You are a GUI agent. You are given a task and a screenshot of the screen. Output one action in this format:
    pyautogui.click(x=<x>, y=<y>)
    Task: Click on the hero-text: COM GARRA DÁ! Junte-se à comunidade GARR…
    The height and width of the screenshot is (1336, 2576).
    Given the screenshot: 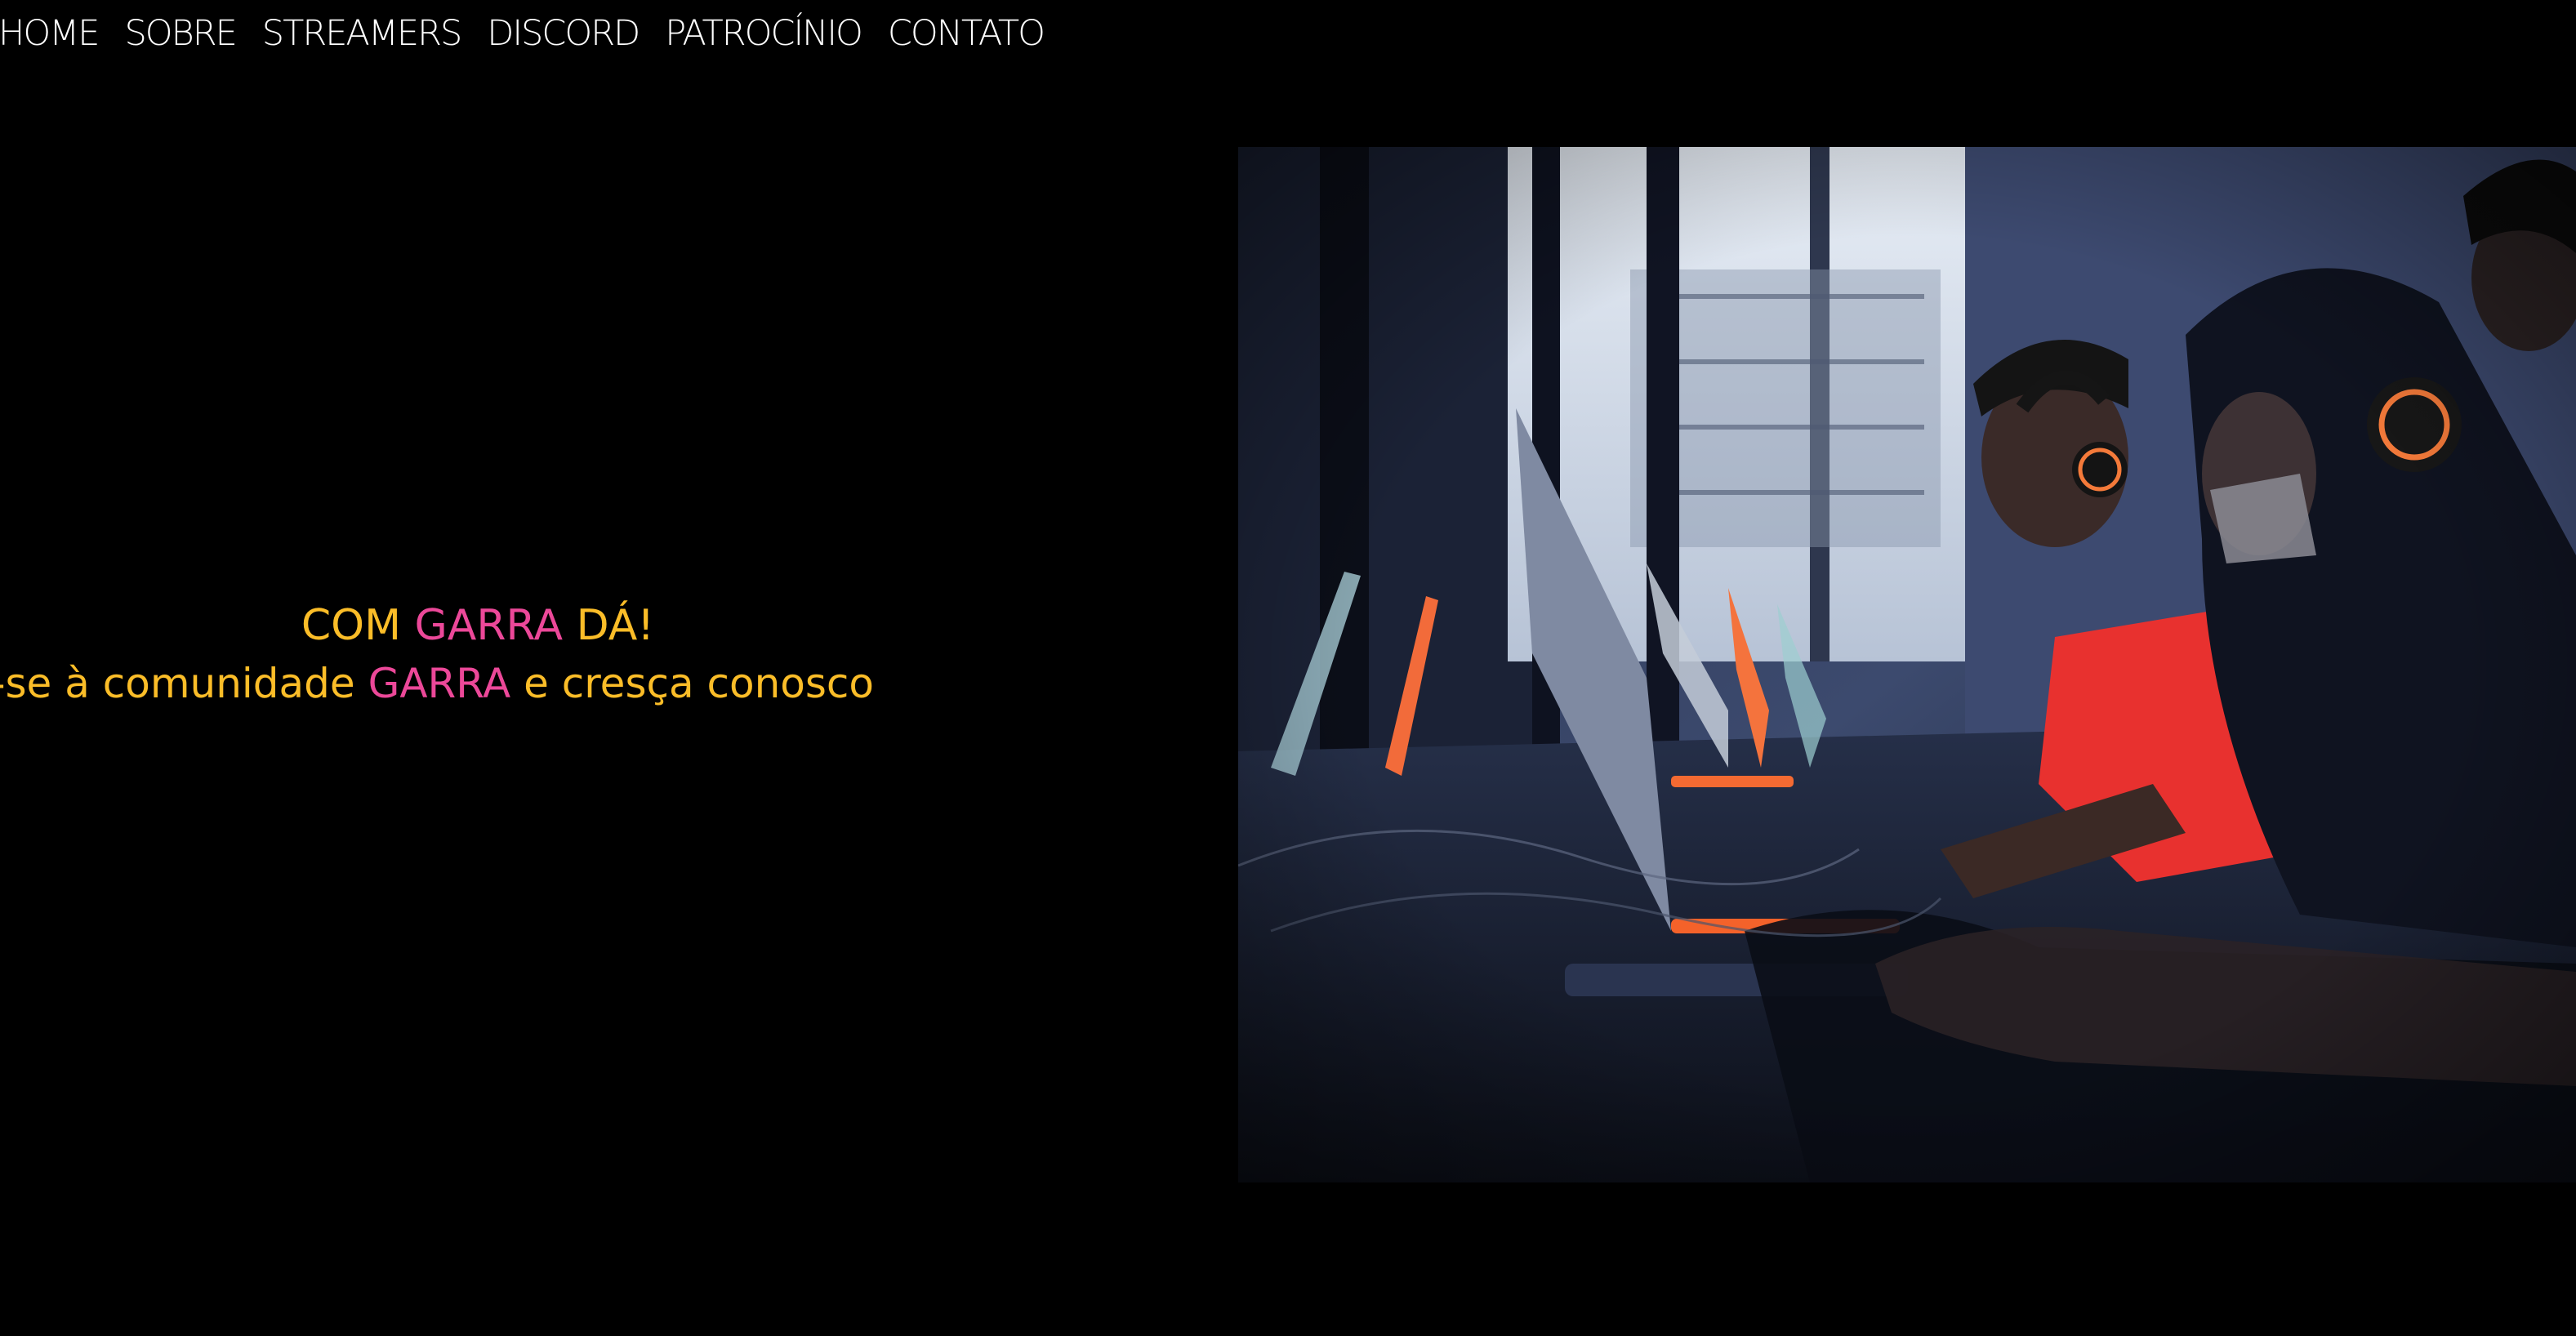 What is the action you would take?
    pyautogui.click(x=478, y=654)
    